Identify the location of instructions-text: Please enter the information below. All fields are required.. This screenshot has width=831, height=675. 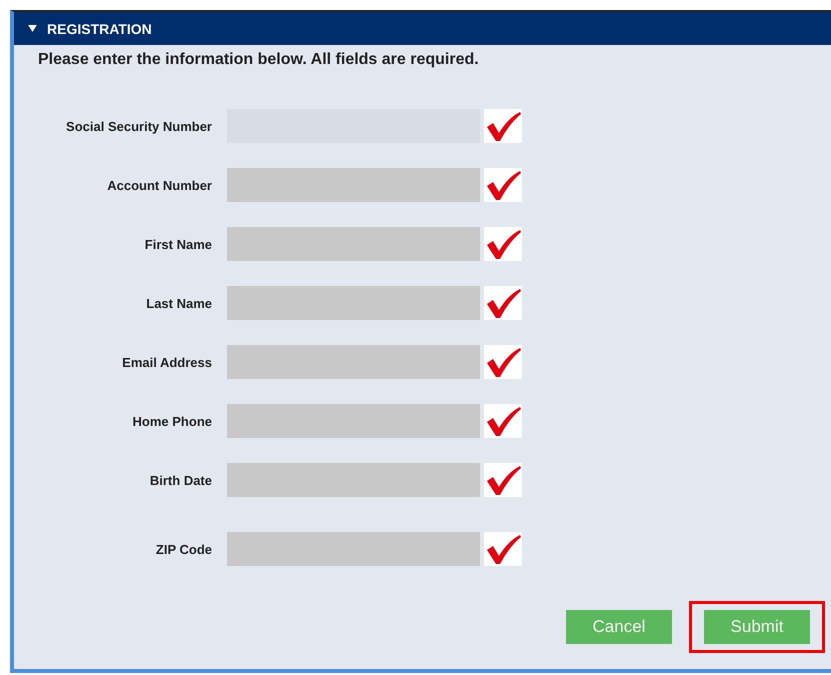
(259, 60).